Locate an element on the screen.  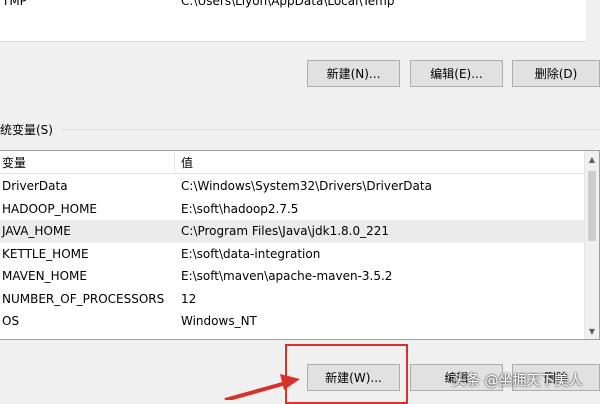
watermark: 头条 @坐拥天下美人 is located at coordinates (517, 381).